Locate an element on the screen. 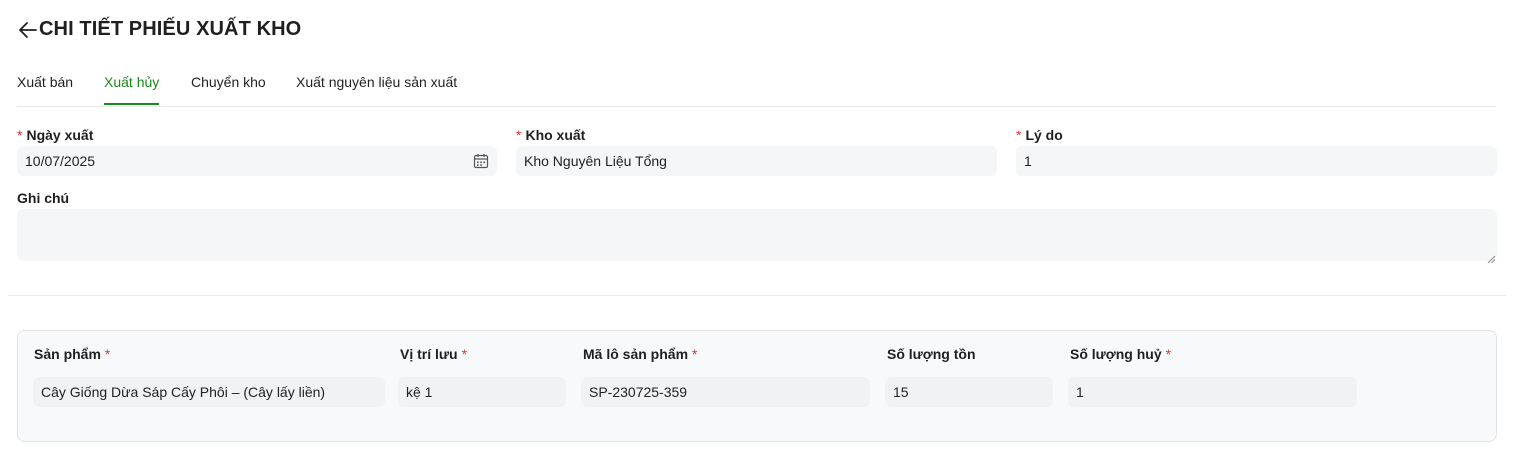 Image resolution: width=1514 pixels, height=463 pixels. stock-value: 15 is located at coordinates (901, 392).